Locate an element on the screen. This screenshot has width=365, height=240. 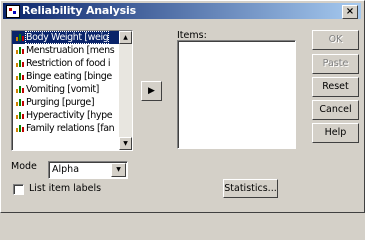
variable-name: Menstruation [mens is located at coordinates (70, 50).